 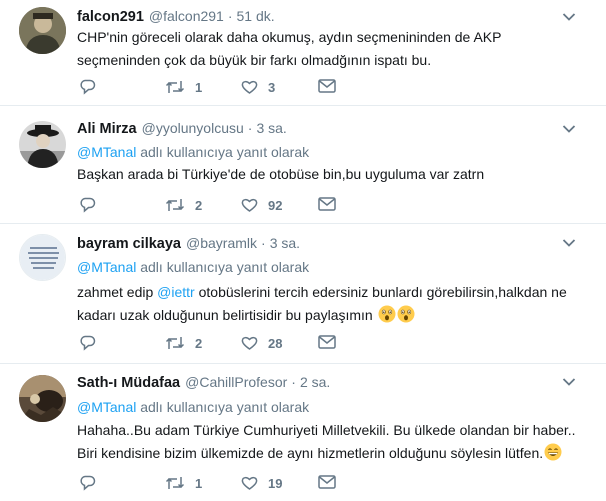 I want to click on retweet-count: 1, so click(x=199, y=483).